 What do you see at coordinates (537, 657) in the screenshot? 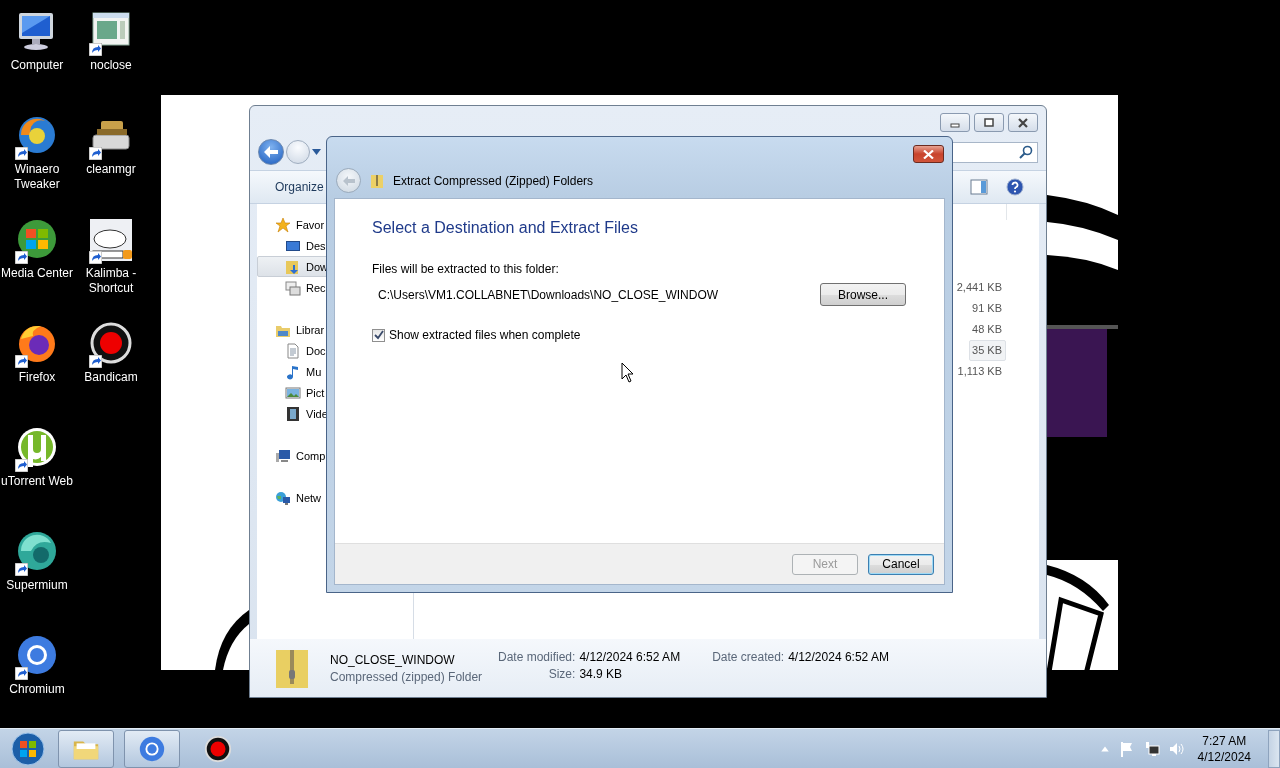
I see `property-label: Date modified:` at bounding box center [537, 657].